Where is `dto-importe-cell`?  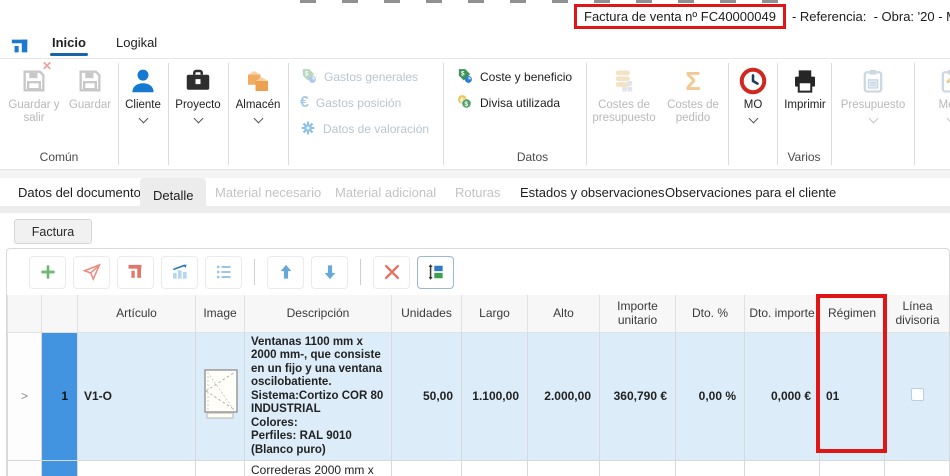
dto-importe-cell is located at coordinates (782, 468).